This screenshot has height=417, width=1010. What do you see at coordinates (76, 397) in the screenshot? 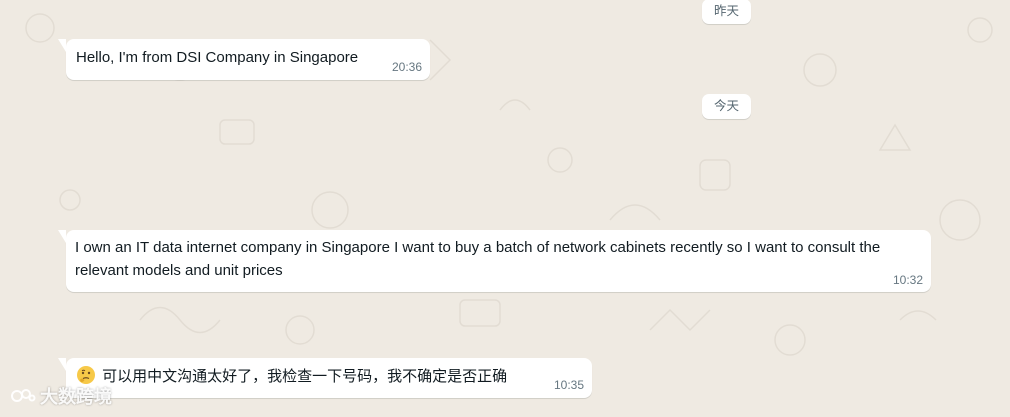
I see `watermark-text: 大数跨境` at bounding box center [76, 397].